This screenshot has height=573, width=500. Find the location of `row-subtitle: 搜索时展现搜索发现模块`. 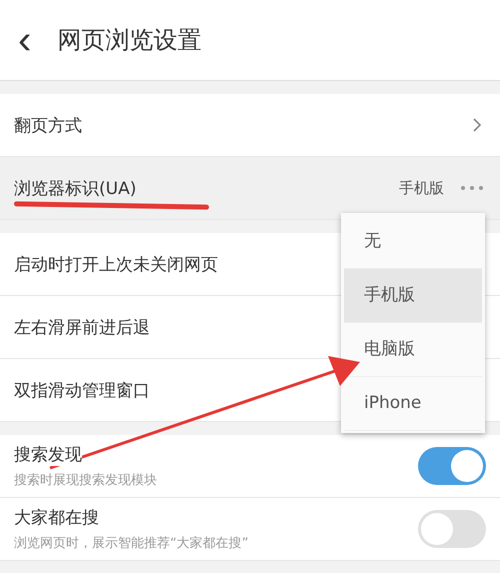

row-subtitle: 搜索时展现搜索发现模块 is located at coordinates (86, 480).